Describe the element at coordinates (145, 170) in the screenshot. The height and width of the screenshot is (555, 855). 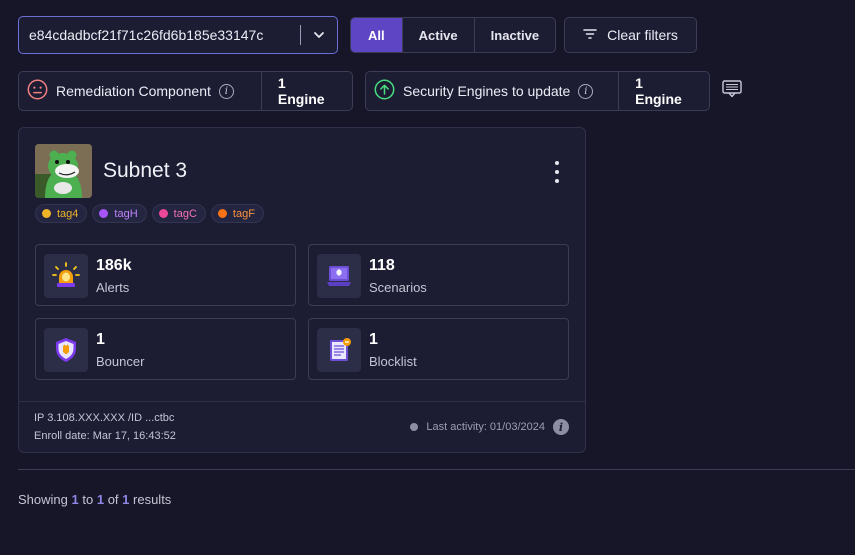
I see `engine-title: Subnet 3` at that location.